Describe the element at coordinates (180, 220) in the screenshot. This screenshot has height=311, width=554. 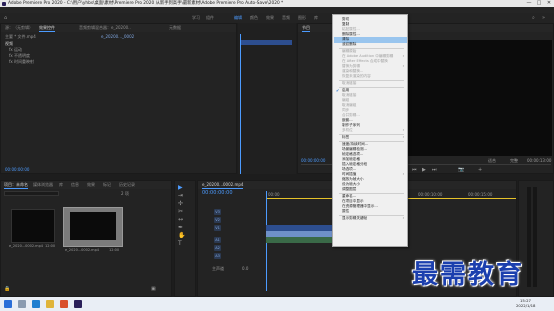
I see `slip-tool-icon: ↔` at that location.